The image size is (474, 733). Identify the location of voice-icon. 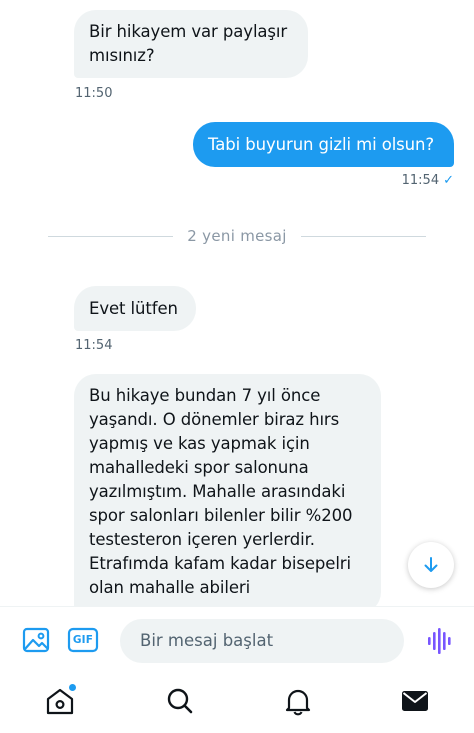
(439, 641).